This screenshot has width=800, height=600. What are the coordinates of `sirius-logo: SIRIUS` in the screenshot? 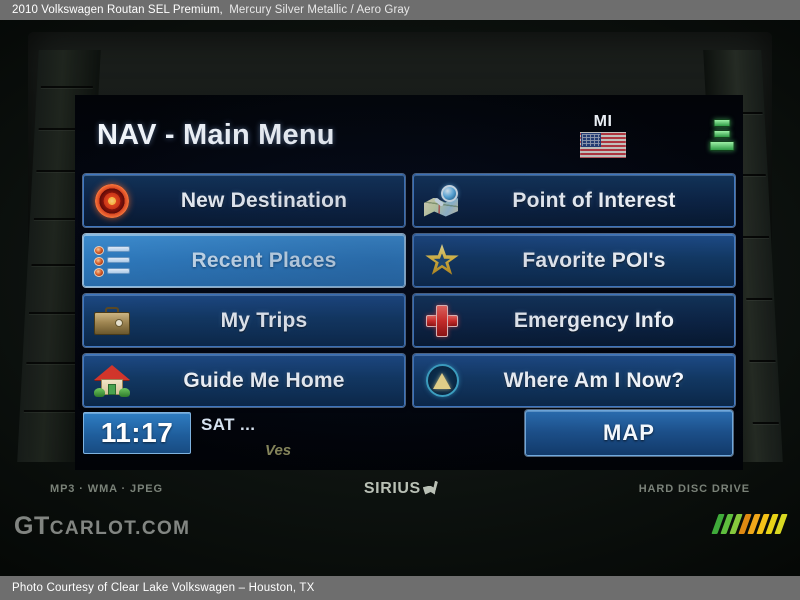 It's located at (401, 489).